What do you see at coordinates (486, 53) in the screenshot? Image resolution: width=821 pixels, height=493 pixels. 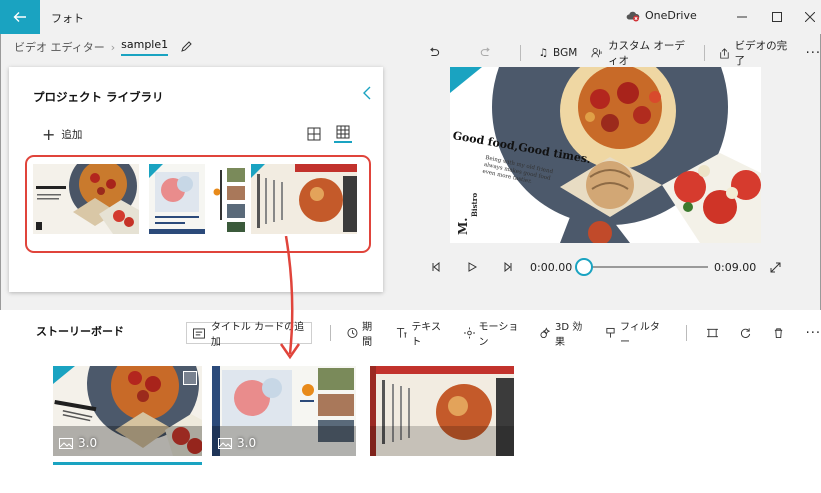 I see `redo-icon` at bounding box center [486, 53].